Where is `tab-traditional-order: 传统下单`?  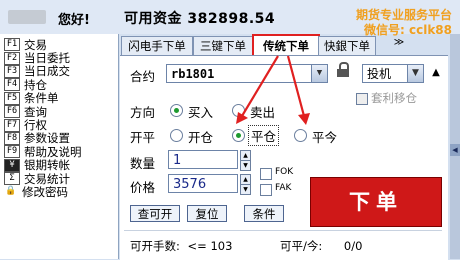 tab-traditional-order: 传统下单 is located at coordinates (286, 45).